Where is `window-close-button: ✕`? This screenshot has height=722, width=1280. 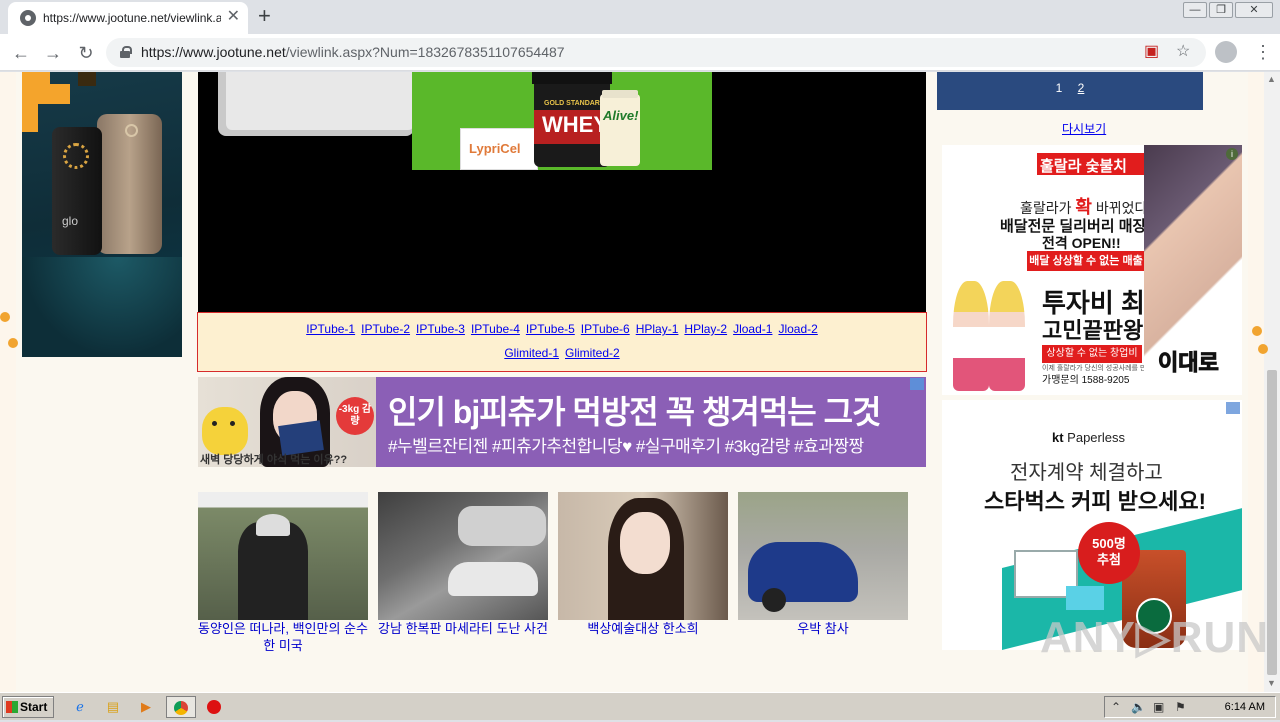 window-close-button: ✕ is located at coordinates (1254, 10).